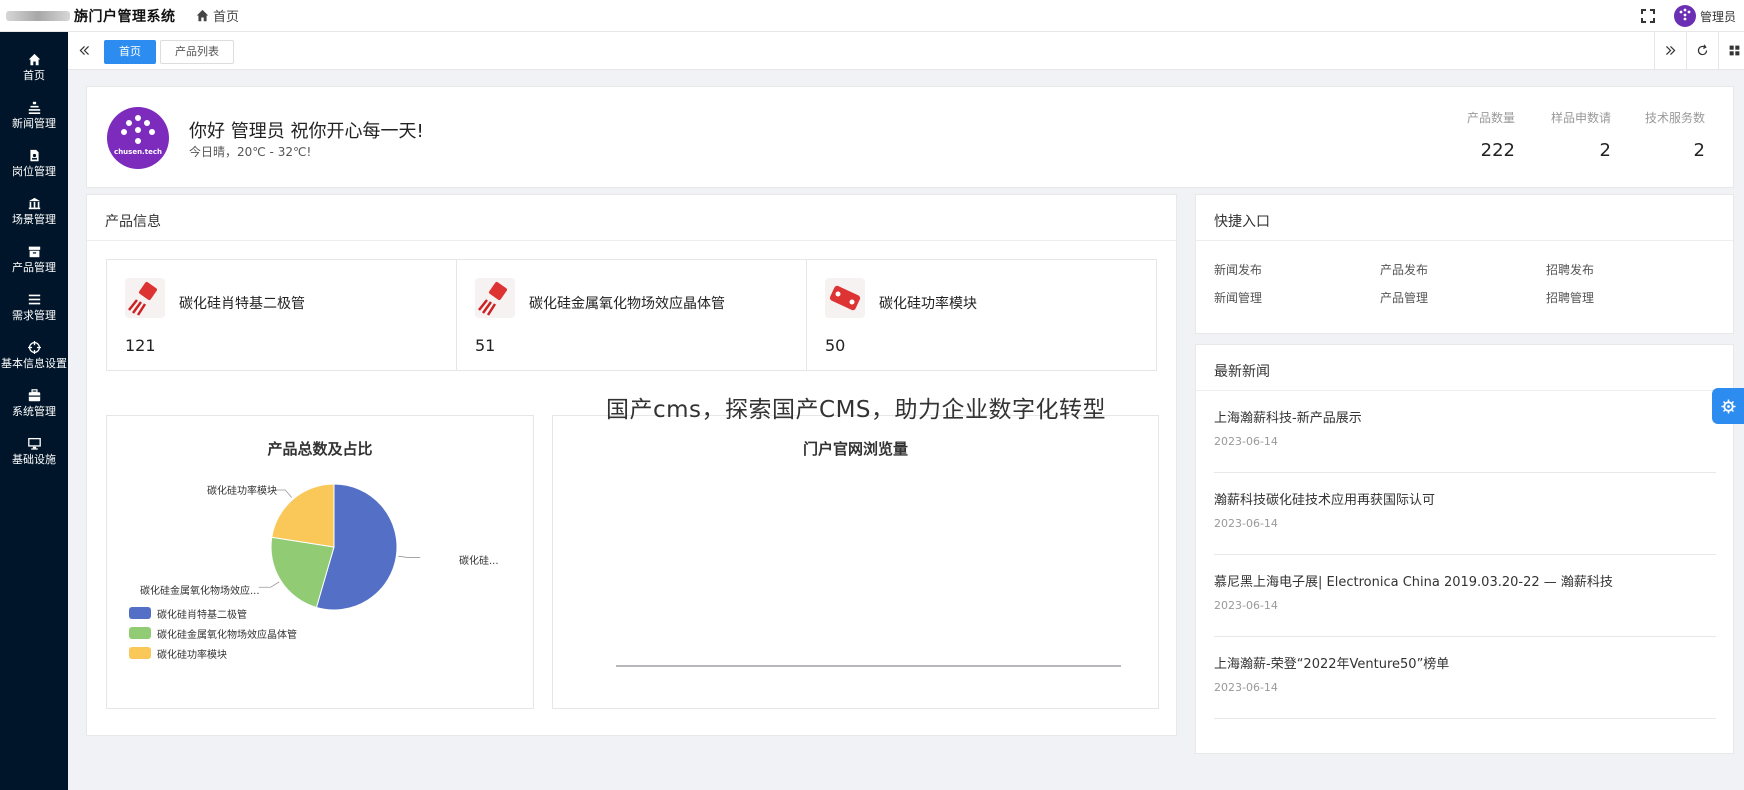  What do you see at coordinates (34, 315) in the screenshot?
I see `sidebar-item-label: 需求管理` at bounding box center [34, 315].